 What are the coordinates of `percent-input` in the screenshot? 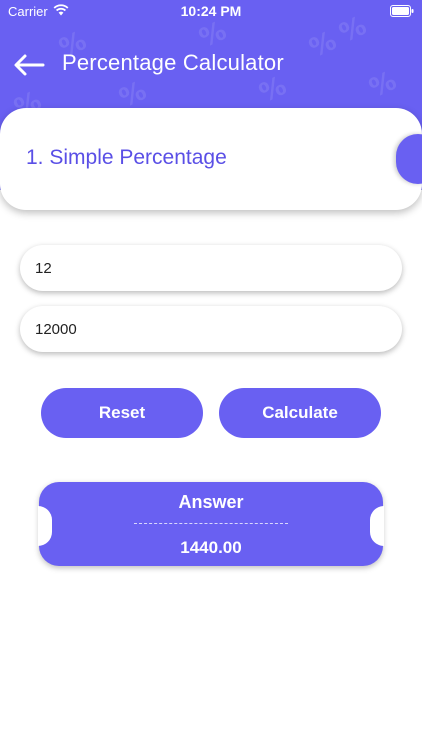 It's located at (211, 268).